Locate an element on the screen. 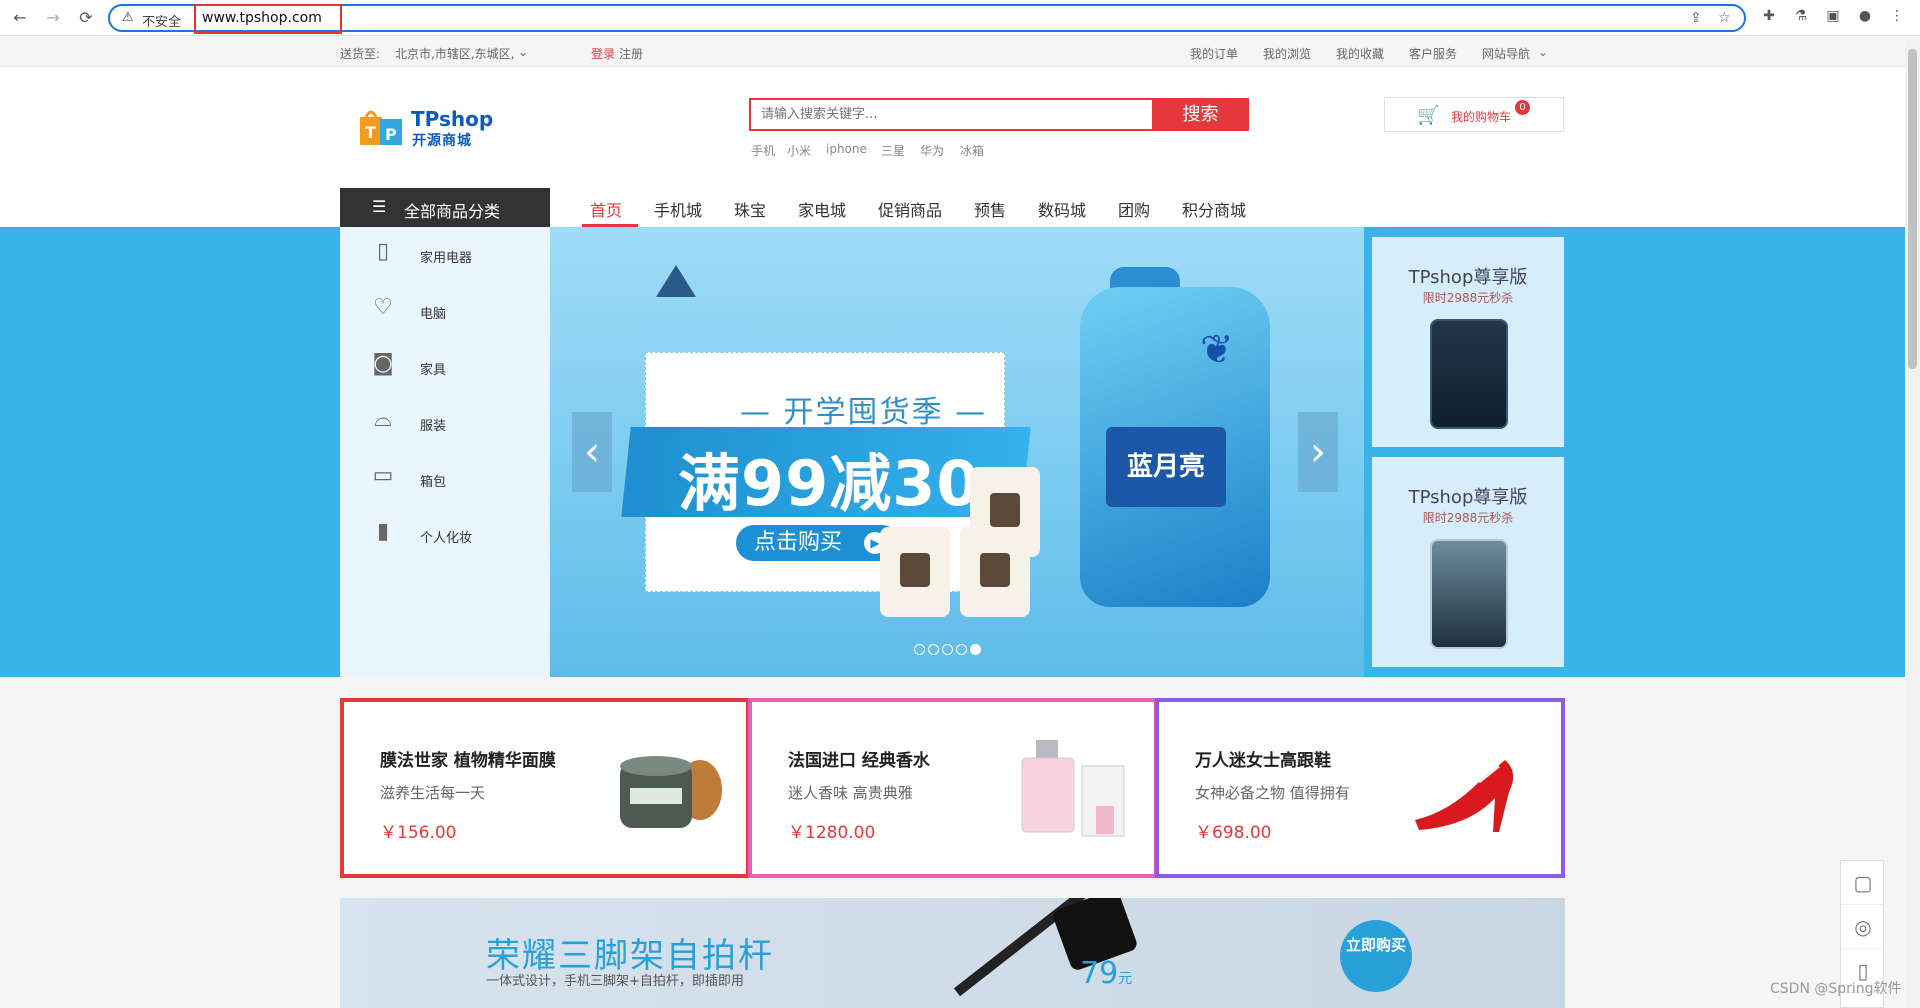 This screenshot has height=1008, width=1920. address-bar: ⚠ 不安全 www.tpshop.com ⇪ ☆ is located at coordinates (927, 19).